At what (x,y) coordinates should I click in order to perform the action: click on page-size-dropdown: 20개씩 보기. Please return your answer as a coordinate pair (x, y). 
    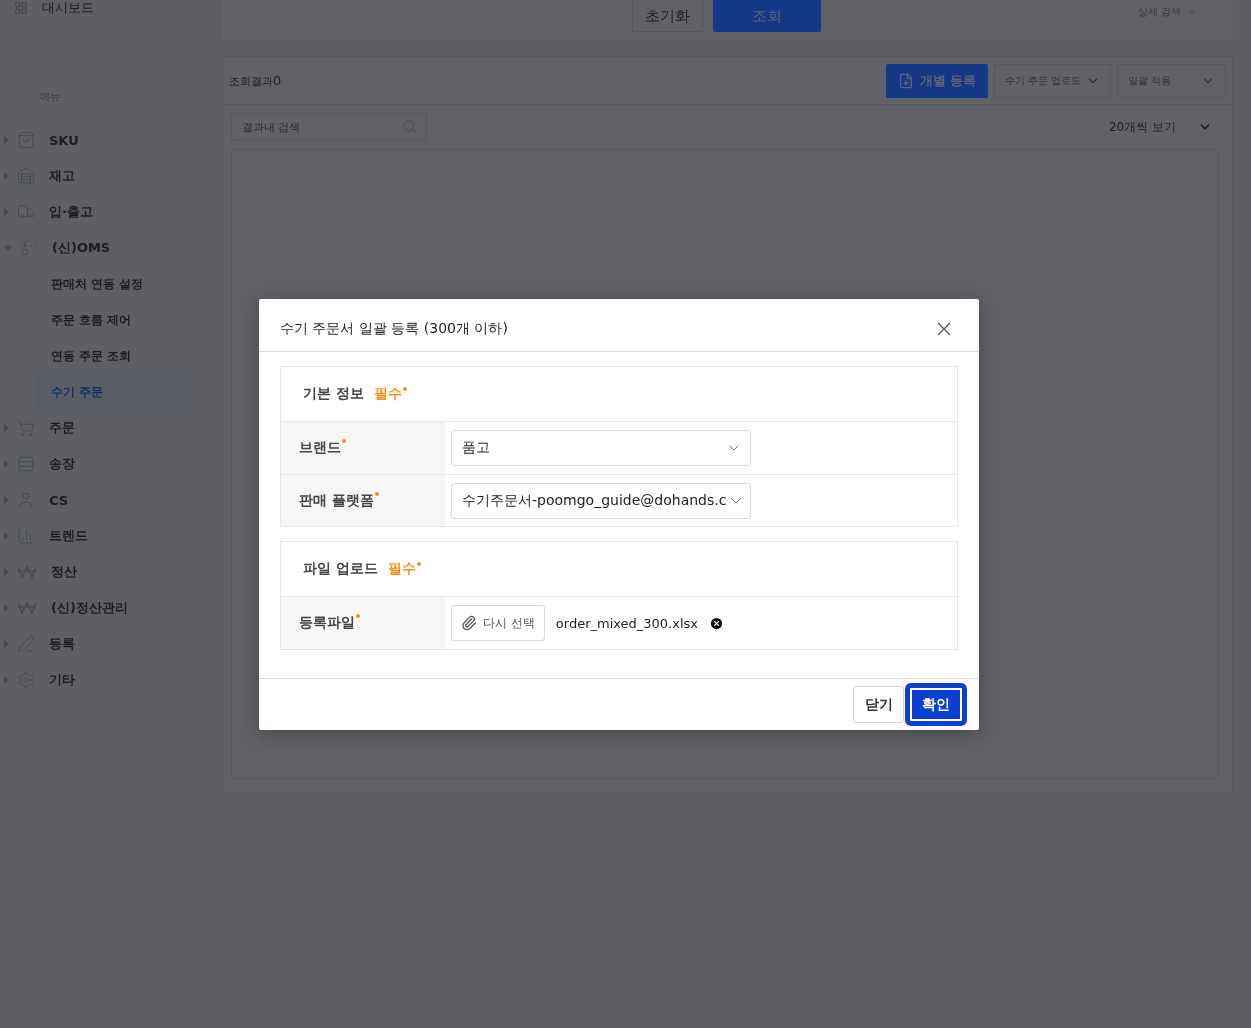
    Looking at the image, I should click on (1160, 127).